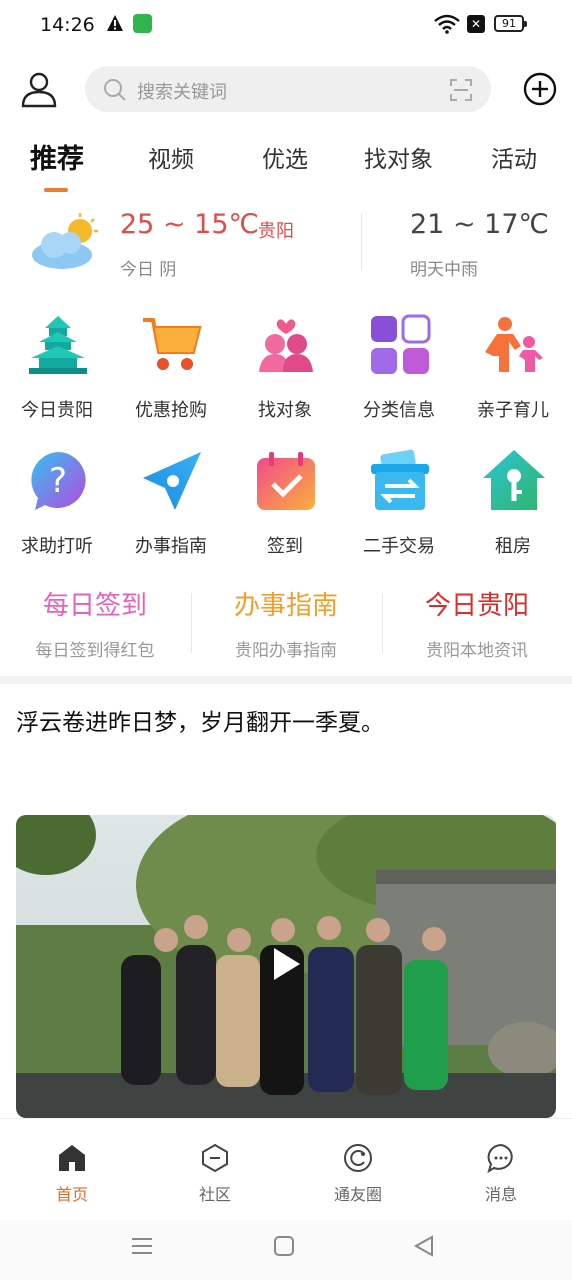  What do you see at coordinates (215, 1158) in the screenshot?
I see `community-icon` at bounding box center [215, 1158].